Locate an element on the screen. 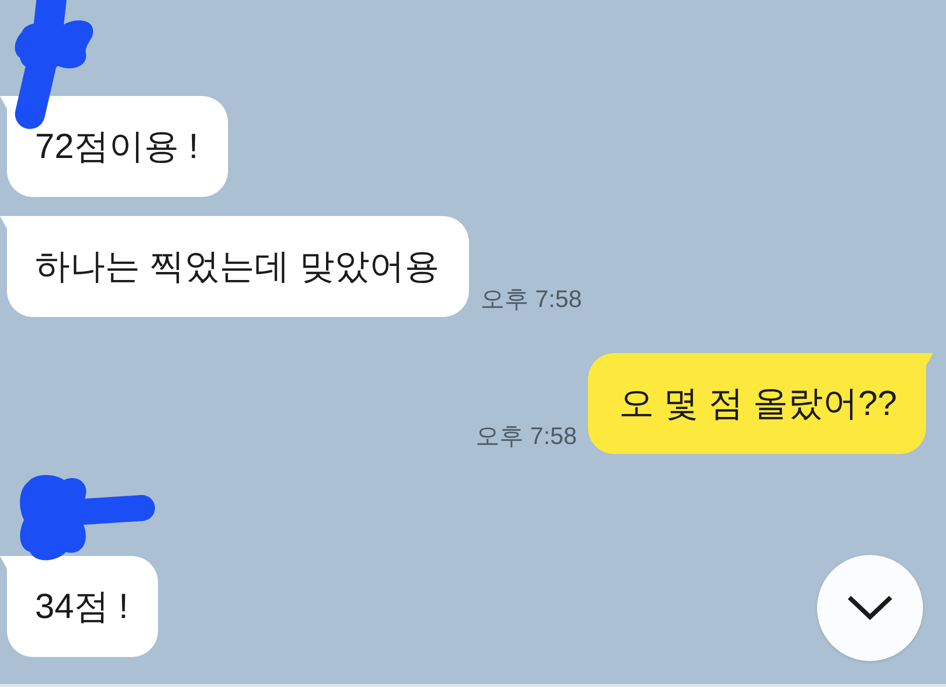 The width and height of the screenshot is (946, 687). message-bubble: 하나는 찍었는데 맞았어용 is located at coordinates (235, 266).